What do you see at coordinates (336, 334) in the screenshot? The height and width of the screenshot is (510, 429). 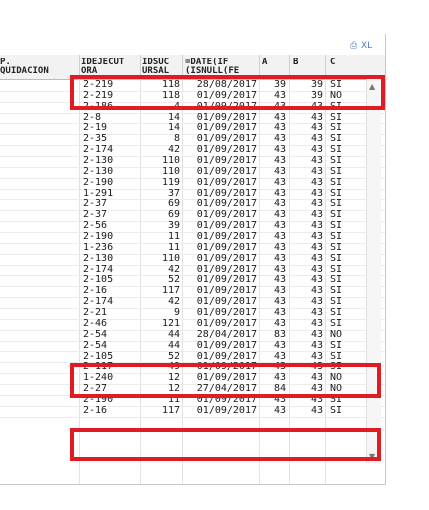 I see `cell-c: NO` at bounding box center [336, 334].